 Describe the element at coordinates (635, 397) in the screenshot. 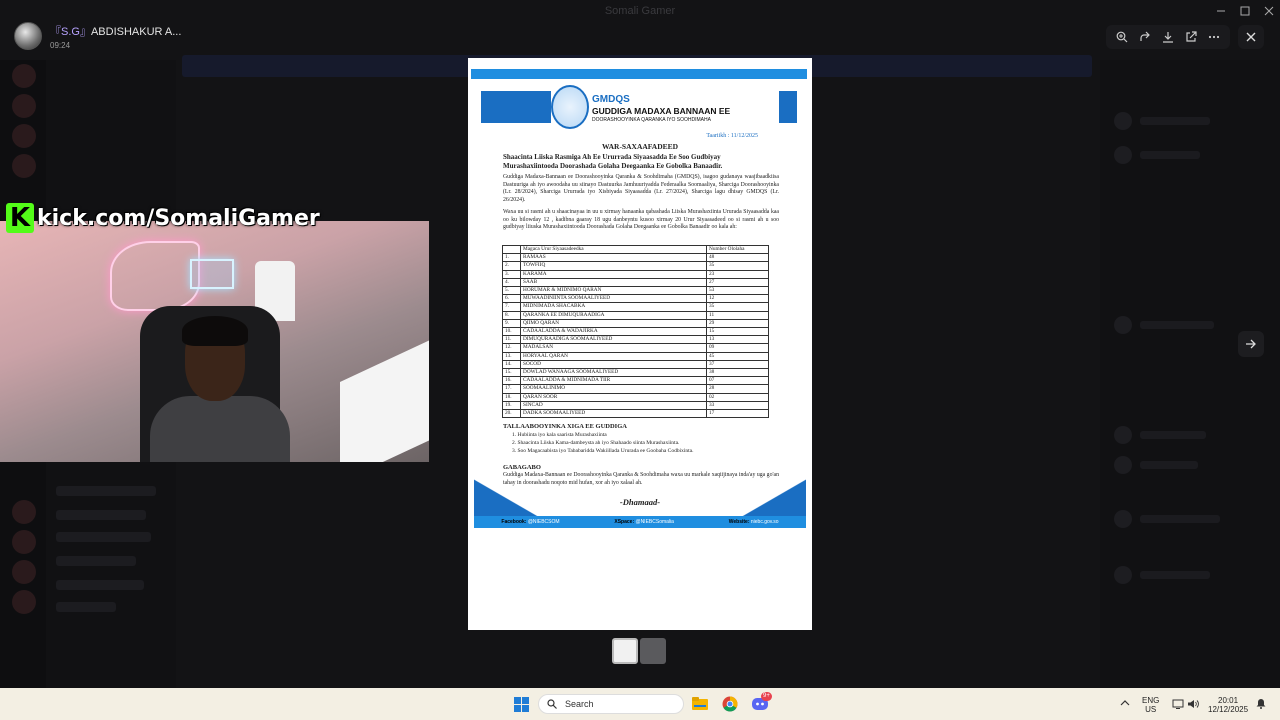

I see `table-row: 18. QARAN SOOR 02` at that location.